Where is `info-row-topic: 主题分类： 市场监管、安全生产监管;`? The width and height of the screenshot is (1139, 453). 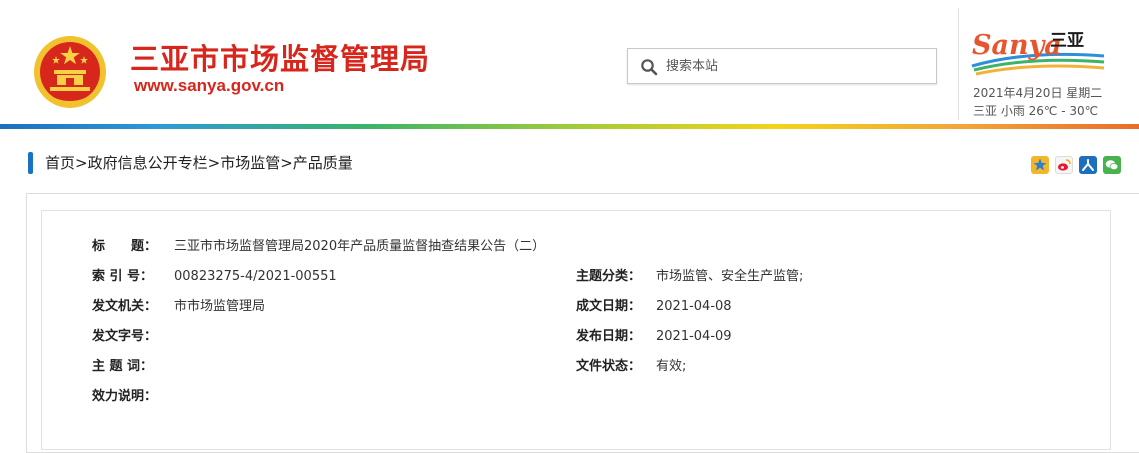 info-row-topic: 主题分类： 市场监管、安全生产监管; is located at coordinates (689, 277).